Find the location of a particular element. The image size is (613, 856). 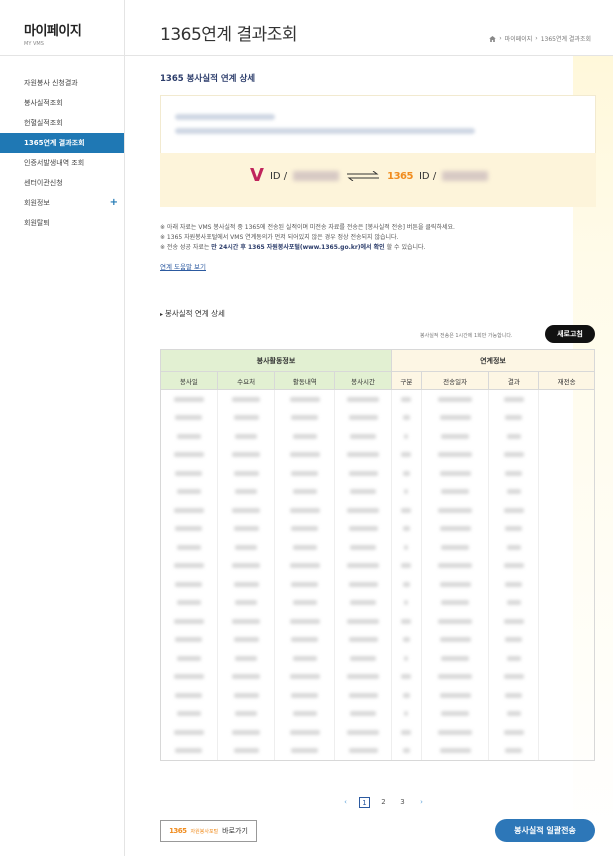

sidebar-item-apply-result: 자원봉사 신청결과 is located at coordinates (62, 83).